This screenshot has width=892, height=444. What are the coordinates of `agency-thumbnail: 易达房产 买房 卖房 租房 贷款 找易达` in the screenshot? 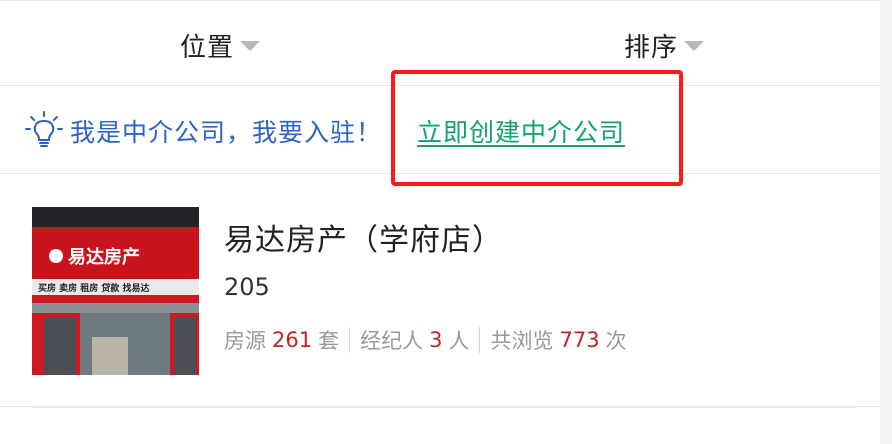 It's located at (115, 291).